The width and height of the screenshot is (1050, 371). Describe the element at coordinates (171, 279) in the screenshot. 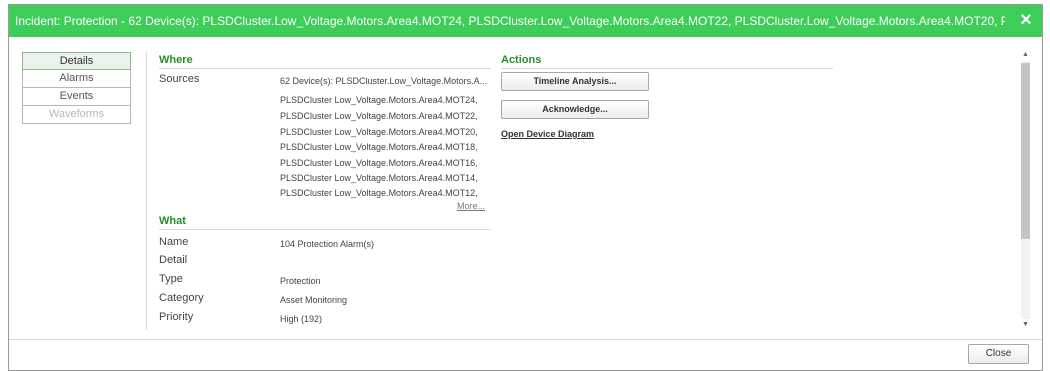

I see `type-label: Type` at that location.